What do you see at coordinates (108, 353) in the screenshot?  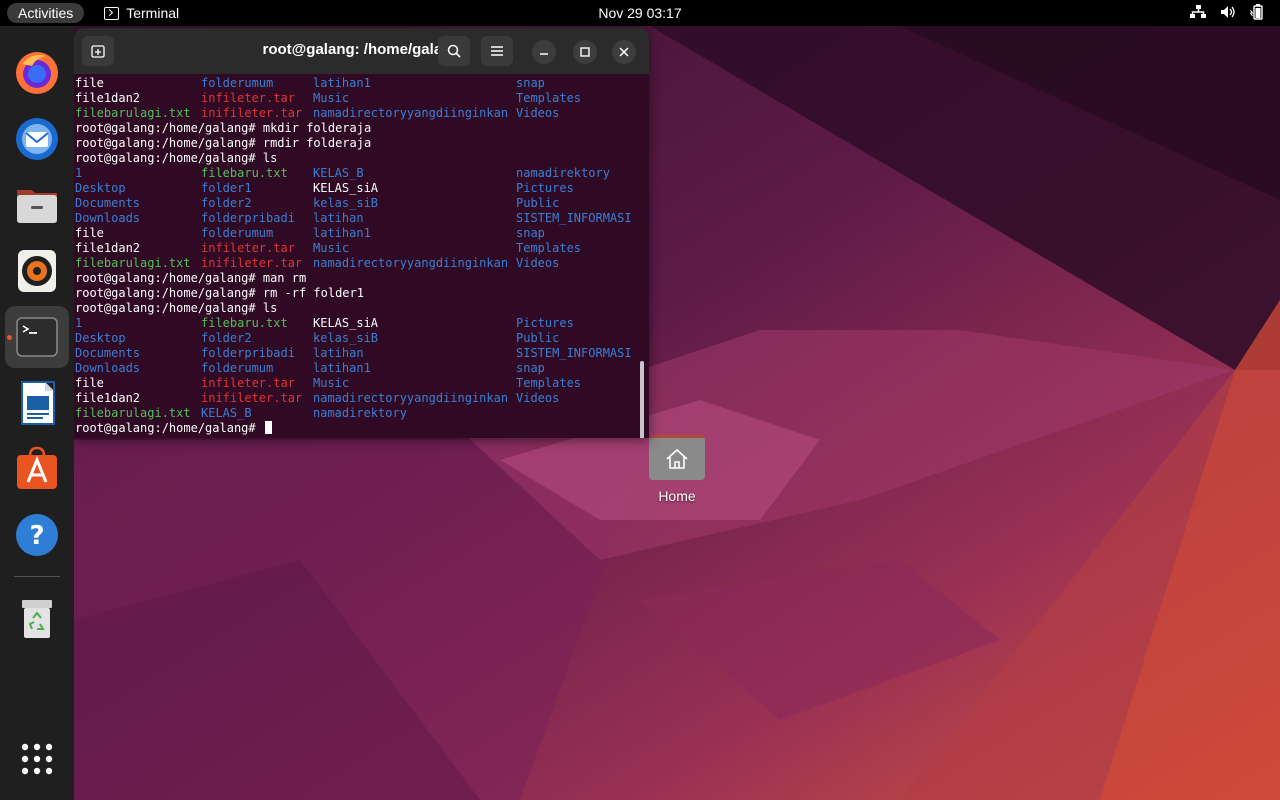 I see `ls-entry: Documents` at bounding box center [108, 353].